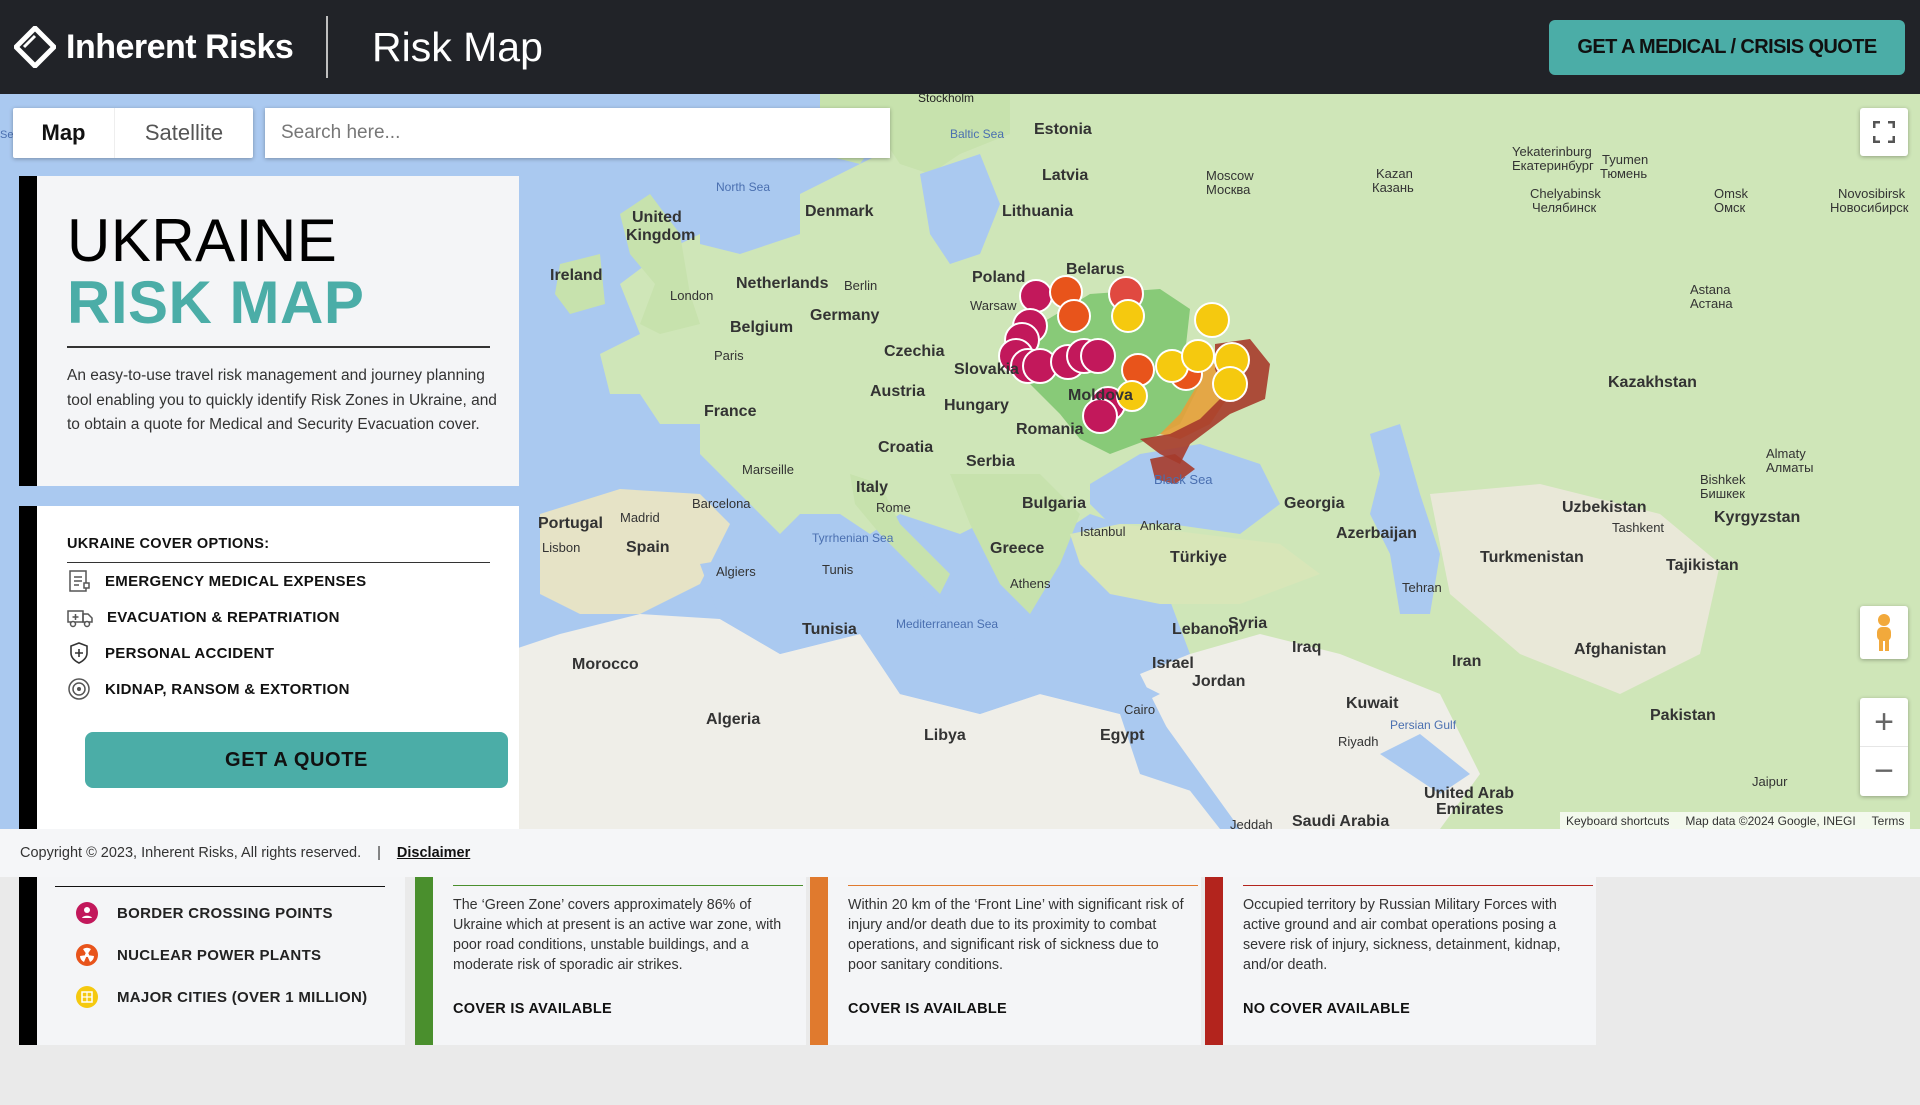 The height and width of the screenshot is (1105, 1920). What do you see at coordinates (838, 569) in the screenshot?
I see `svg-text: Tunis` at bounding box center [838, 569].